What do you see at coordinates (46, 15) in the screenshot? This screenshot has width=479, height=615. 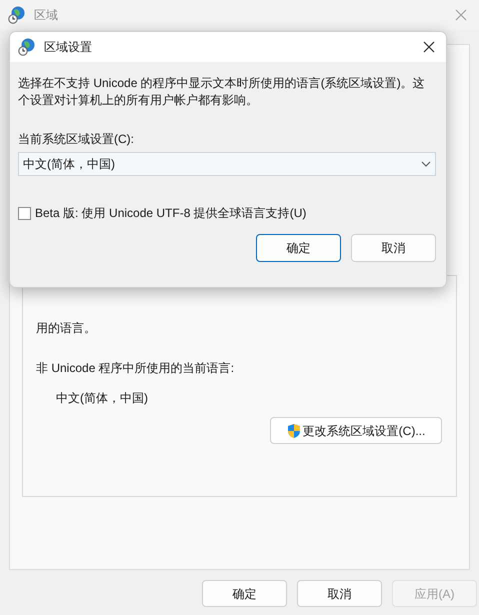 I see `window-title: 区域` at bounding box center [46, 15].